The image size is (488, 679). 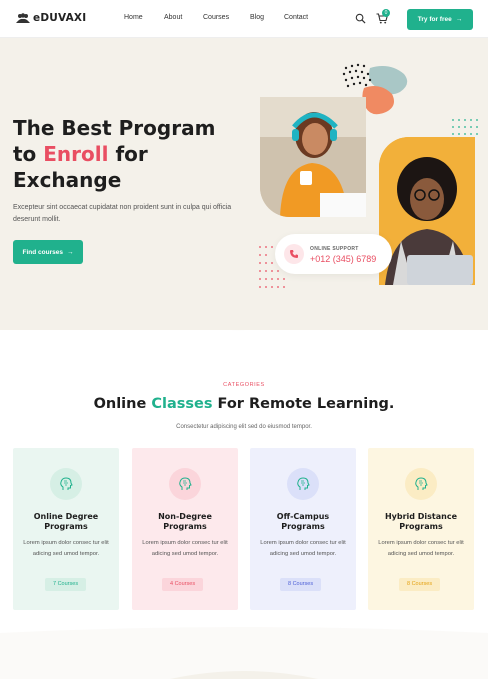 What do you see at coordinates (343, 259) in the screenshot?
I see `support-phone-number: +012 (345) 6789` at bounding box center [343, 259].